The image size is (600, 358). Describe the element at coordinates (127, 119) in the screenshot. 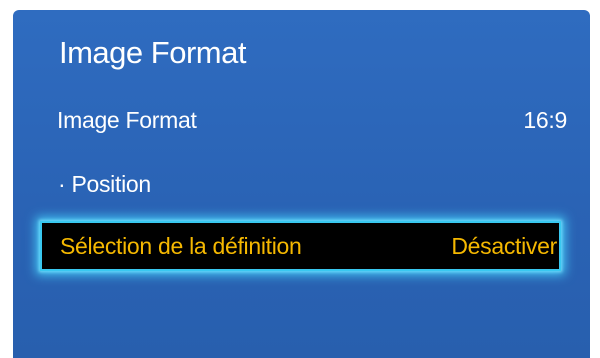

I see `menu-item-label: Image Format` at that location.